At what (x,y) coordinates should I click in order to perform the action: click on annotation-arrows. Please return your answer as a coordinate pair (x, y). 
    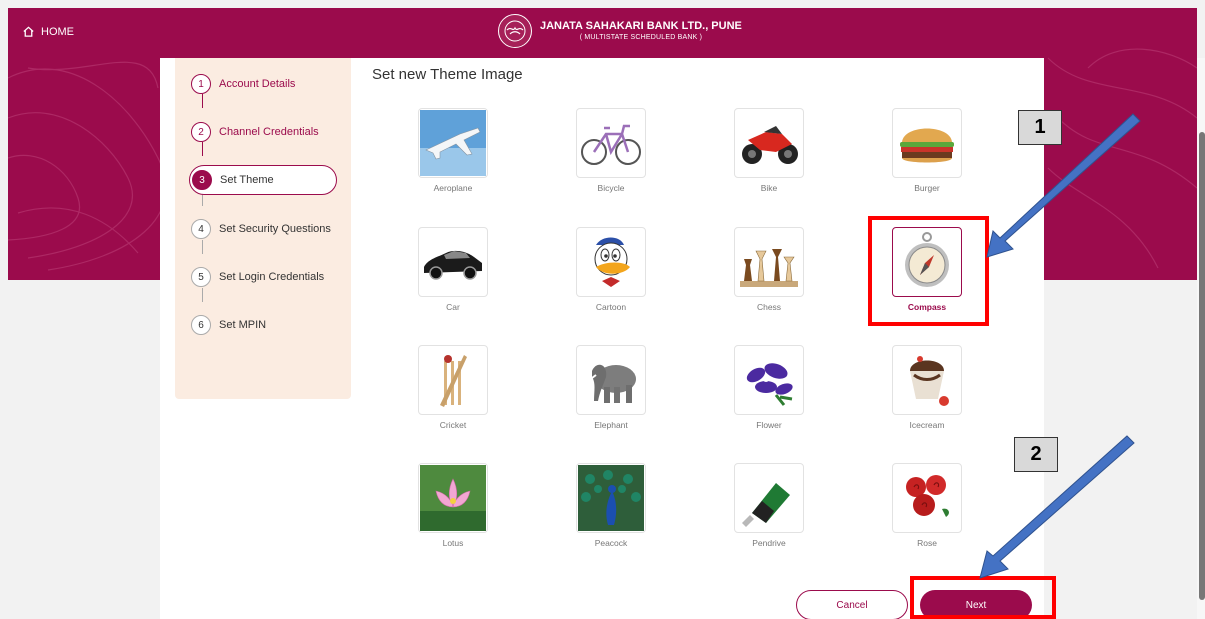
    Looking at the image, I should click on (1060, 346).